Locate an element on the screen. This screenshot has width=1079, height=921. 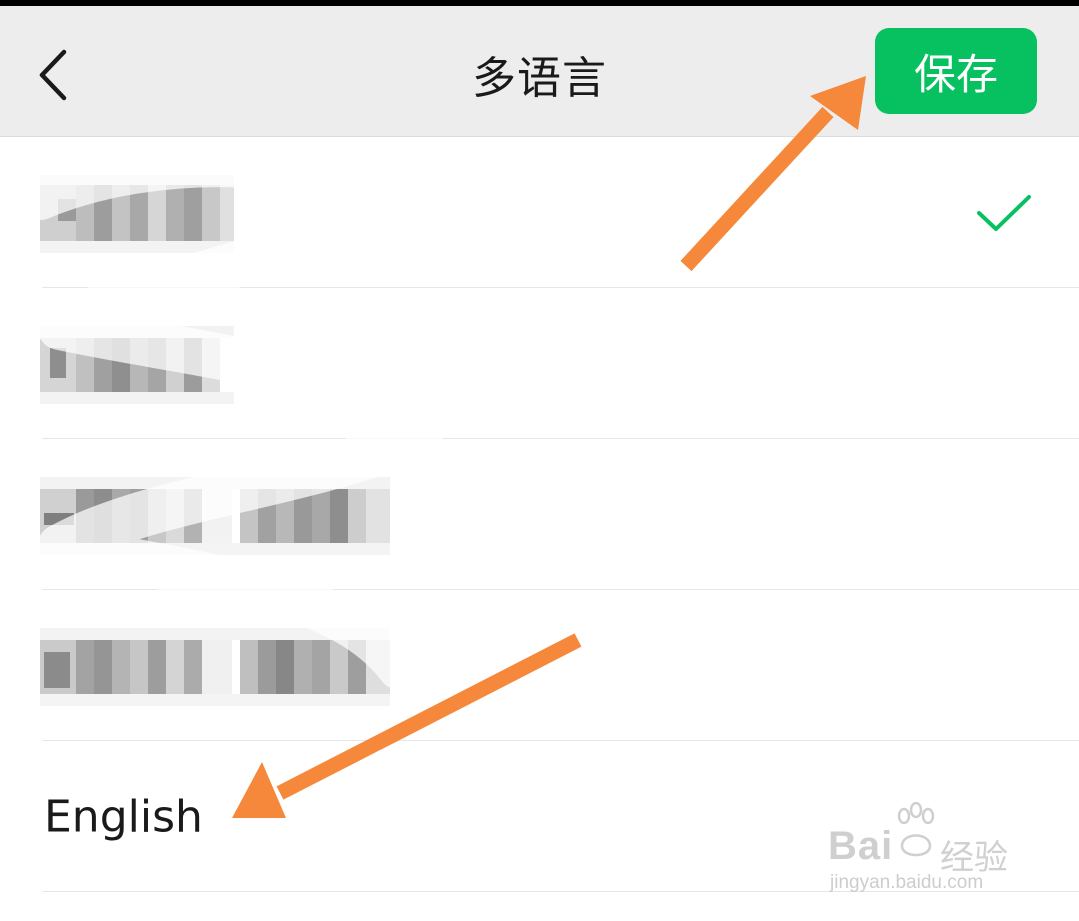
nav-header: 多语言 保存 is located at coordinates (539, 71).